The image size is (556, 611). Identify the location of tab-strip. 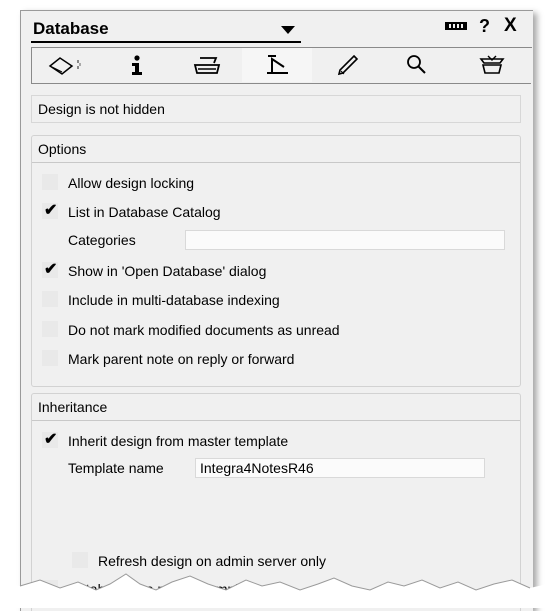
(281, 65).